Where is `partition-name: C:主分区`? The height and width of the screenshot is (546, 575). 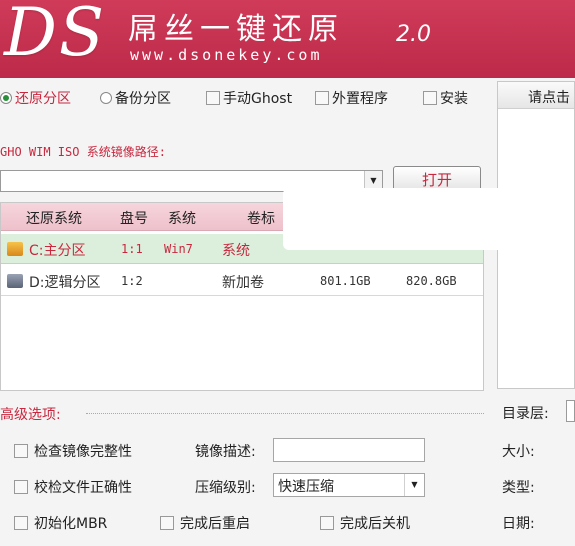 partition-name: C:主分区 is located at coordinates (57, 251).